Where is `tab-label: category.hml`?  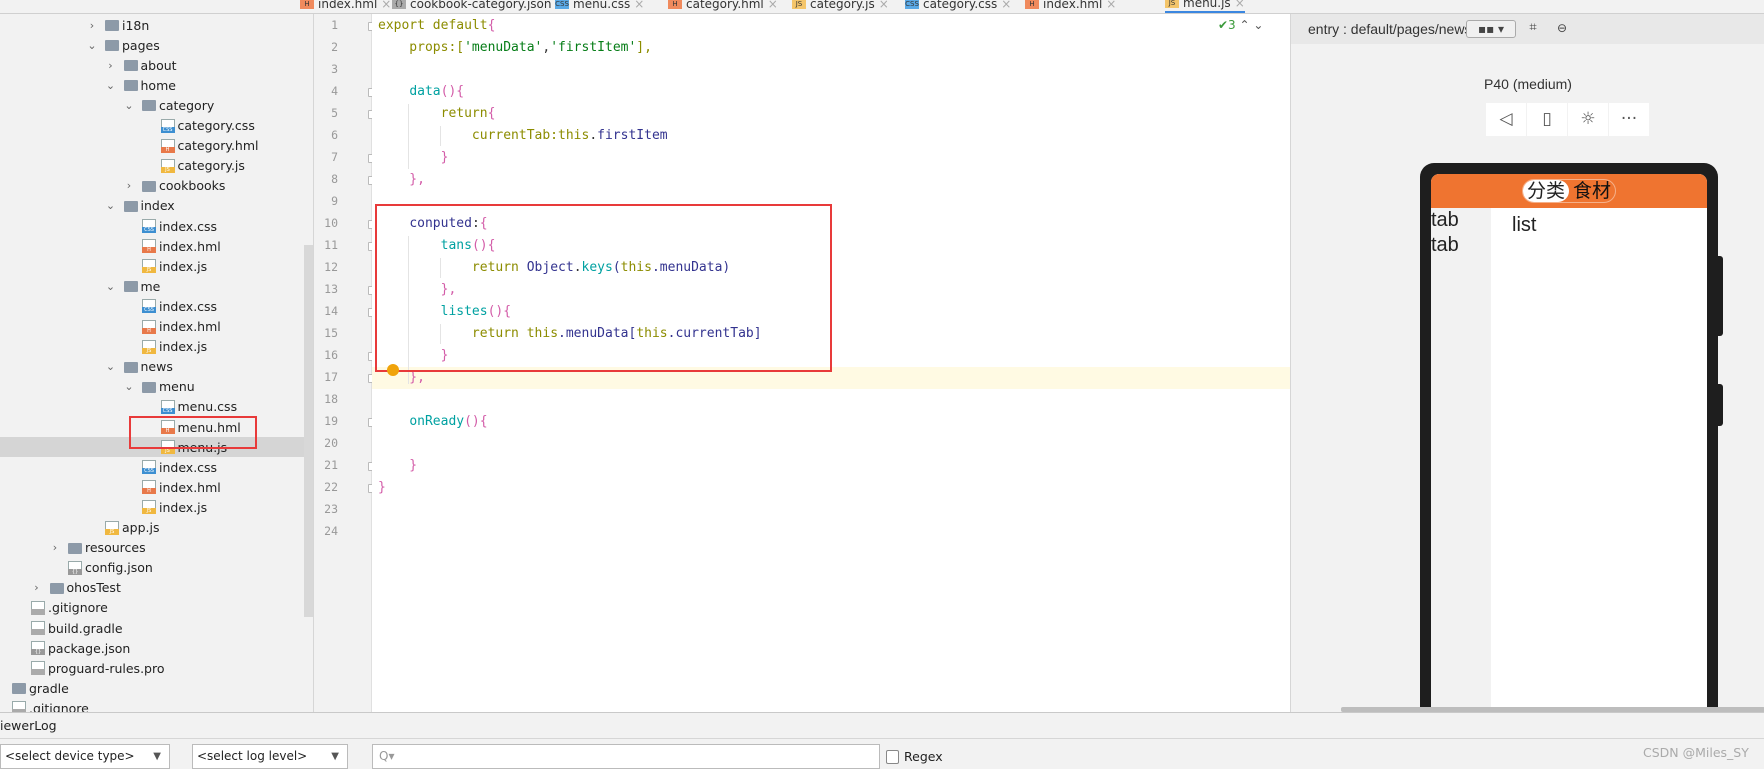 tab-label: category.hml is located at coordinates (725, 5).